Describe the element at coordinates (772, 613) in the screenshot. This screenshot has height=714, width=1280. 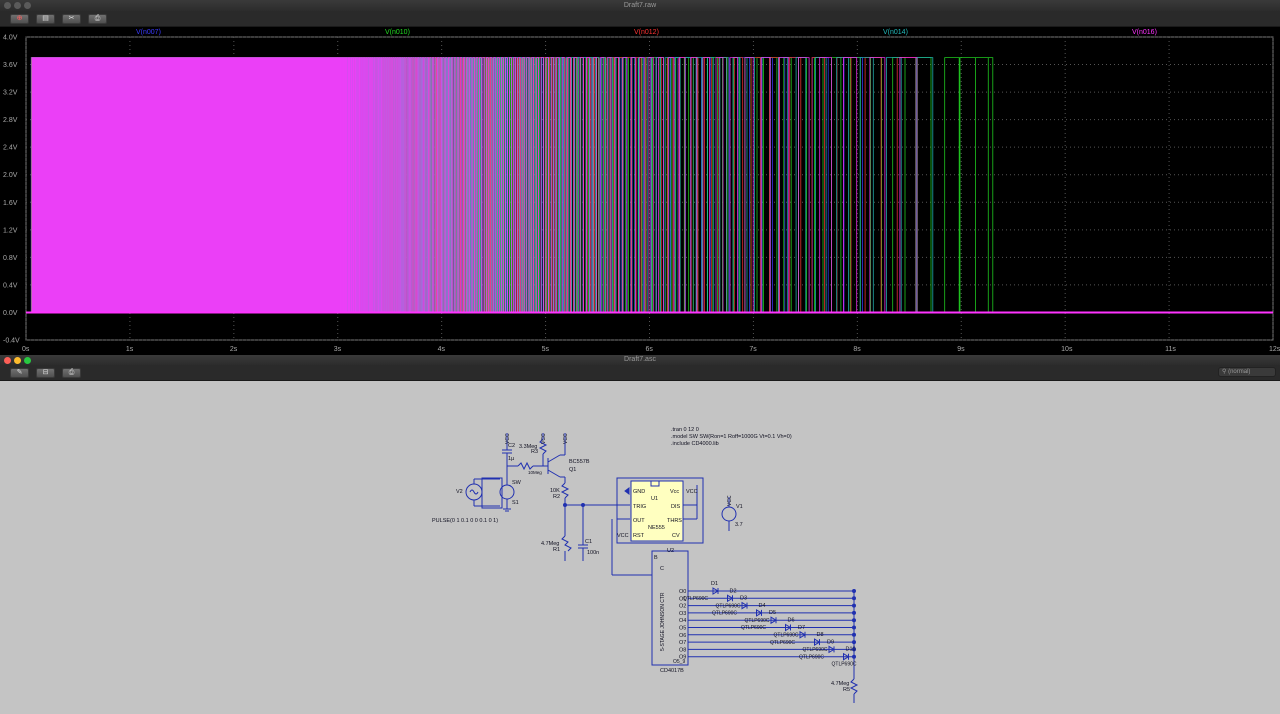
I see `led-label: D5` at that location.